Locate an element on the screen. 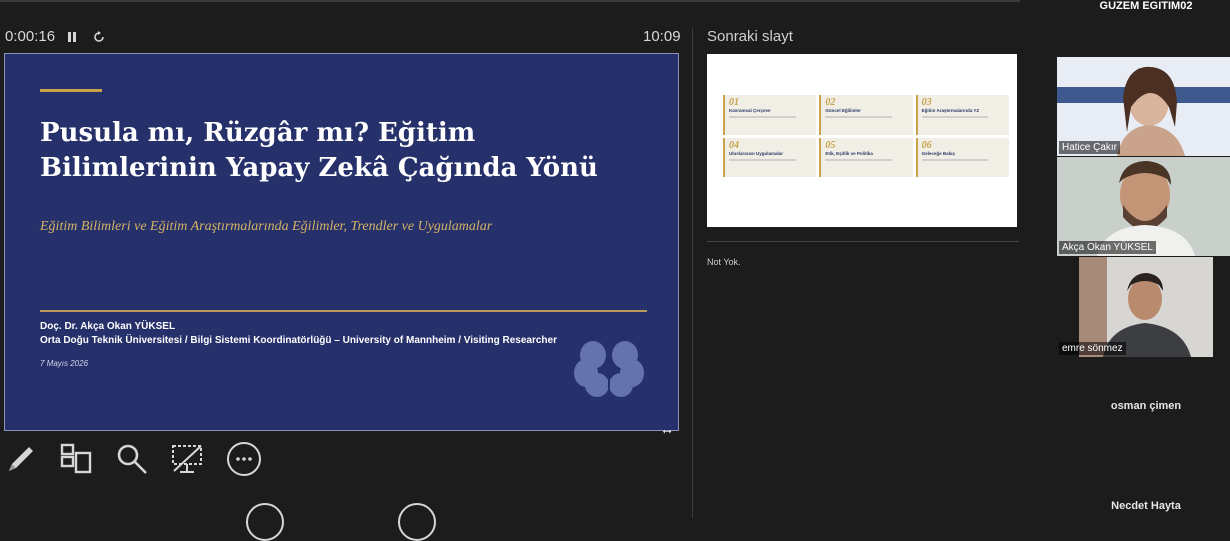  slide-accent-bar is located at coordinates (71, 90).